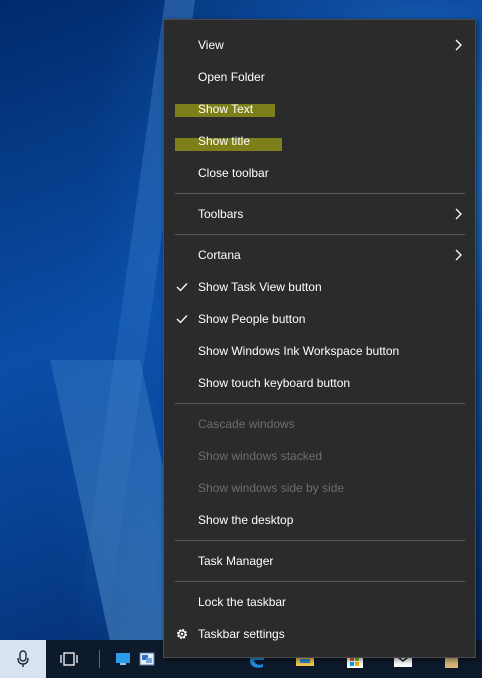 The width and height of the screenshot is (482, 678). What do you see at coordinates (319, 602) in the screenshot?
I see `menu-item-lock-the-taskbar: Lock the taskbar` at bounding box center [319, 602].